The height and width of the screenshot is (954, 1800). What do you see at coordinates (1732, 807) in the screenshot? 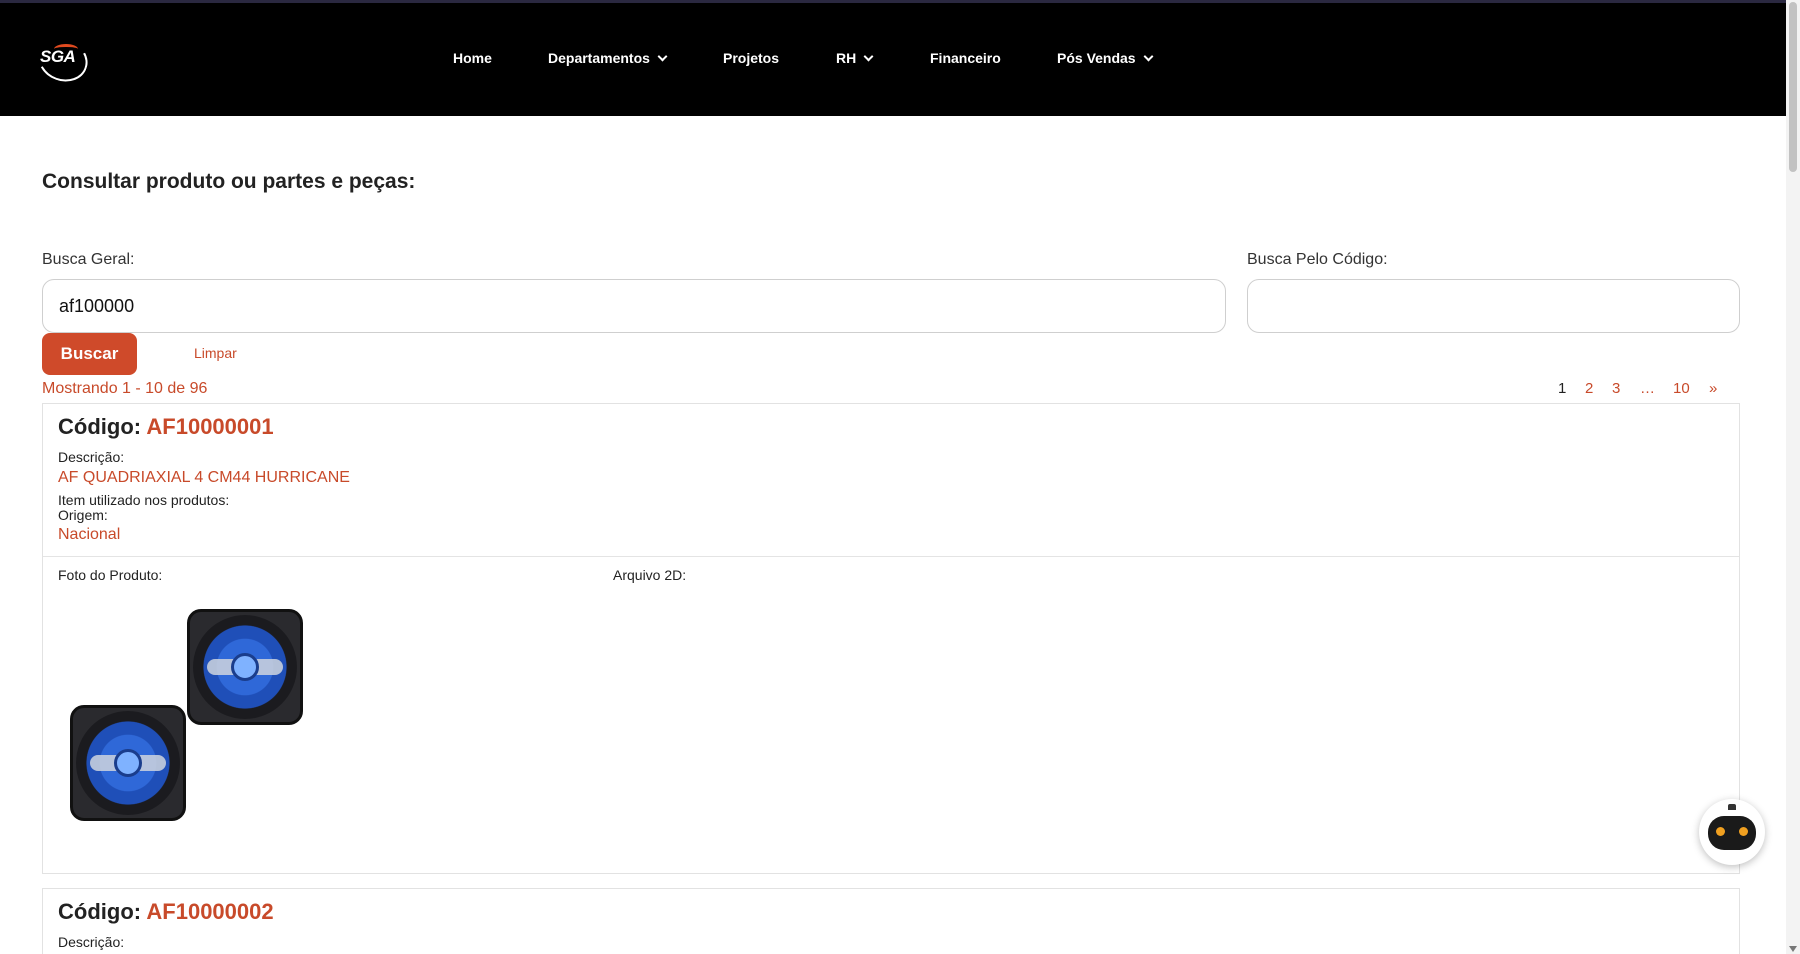
I see `robot-antenna-icon` at bounding box center [1732, 807].